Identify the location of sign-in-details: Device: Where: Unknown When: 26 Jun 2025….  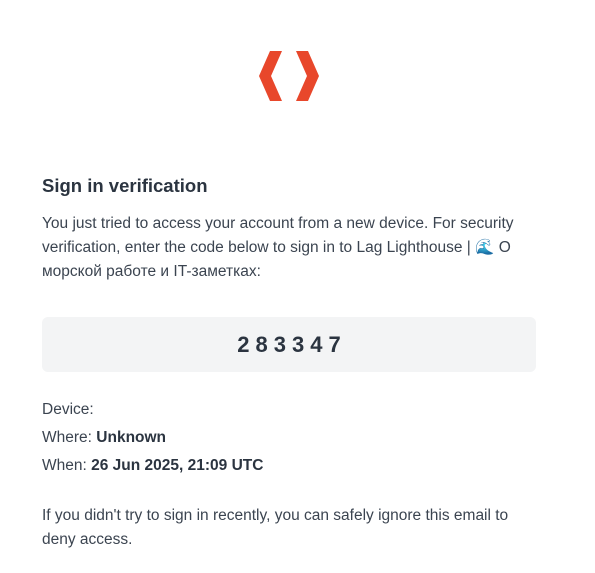
(152, 438).